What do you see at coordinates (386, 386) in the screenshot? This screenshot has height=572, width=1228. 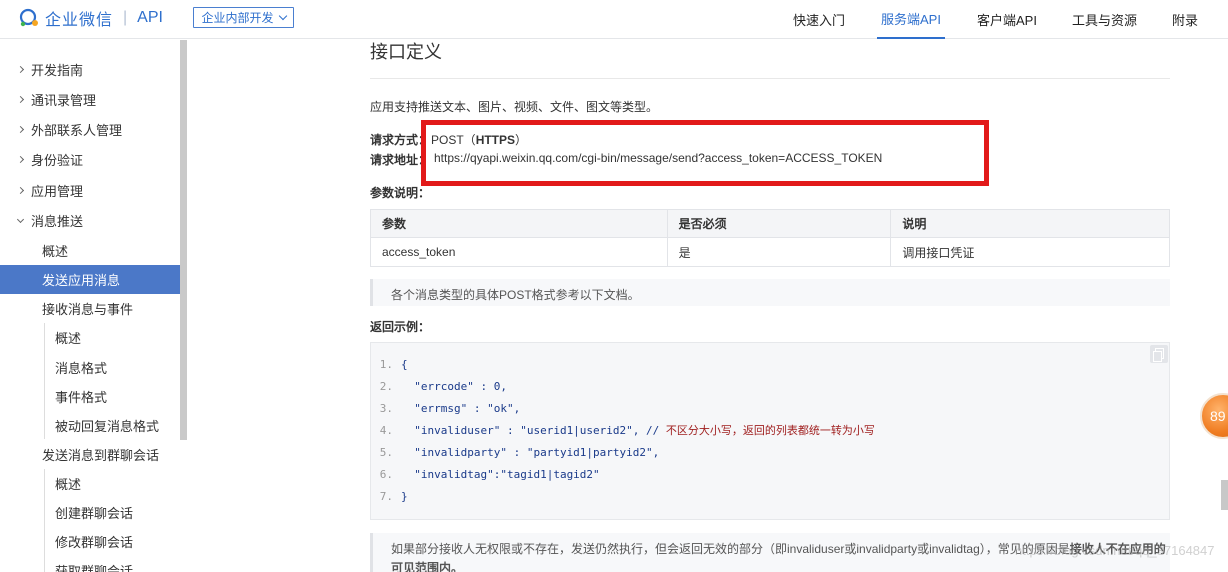 I see `line-number: 2.` at bounding box center [386, 386].